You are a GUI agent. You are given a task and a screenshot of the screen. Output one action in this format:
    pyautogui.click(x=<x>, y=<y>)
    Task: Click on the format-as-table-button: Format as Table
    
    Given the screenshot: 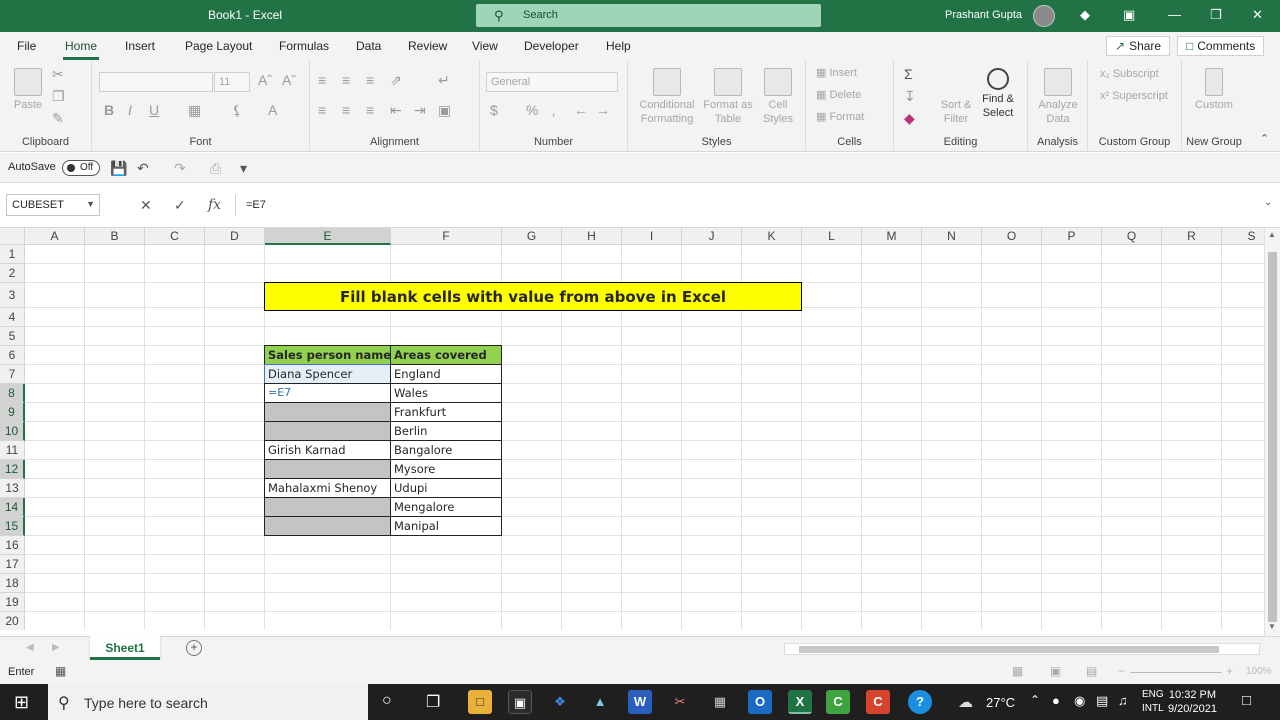 What is the action you would take?
    pyautogui.click(x=728, y=97)
    